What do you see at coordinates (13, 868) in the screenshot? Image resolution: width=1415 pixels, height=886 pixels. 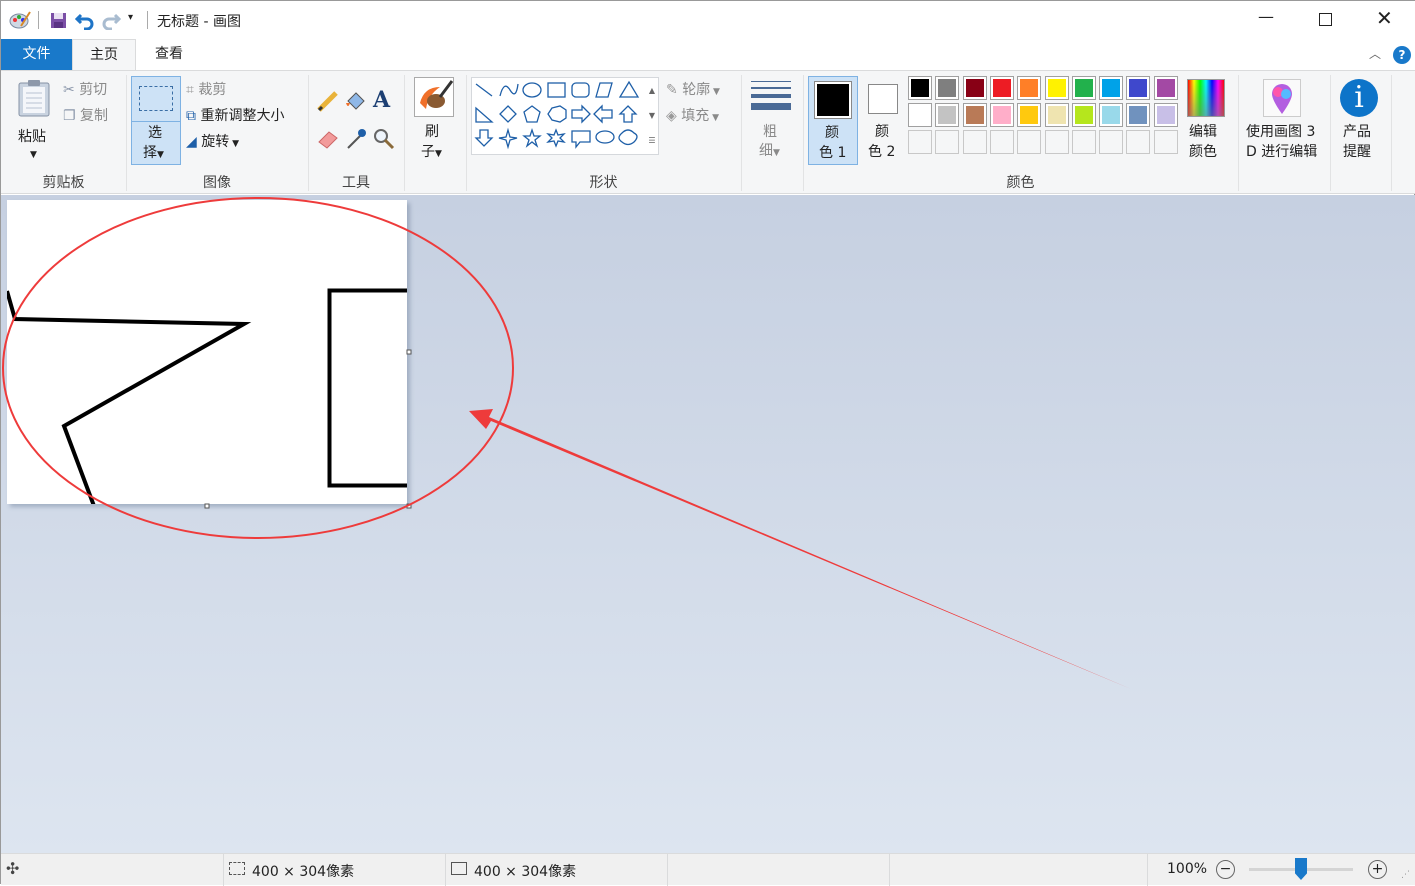 I see `cursor-position-icon: ✣` at bounding box center [13, 868].